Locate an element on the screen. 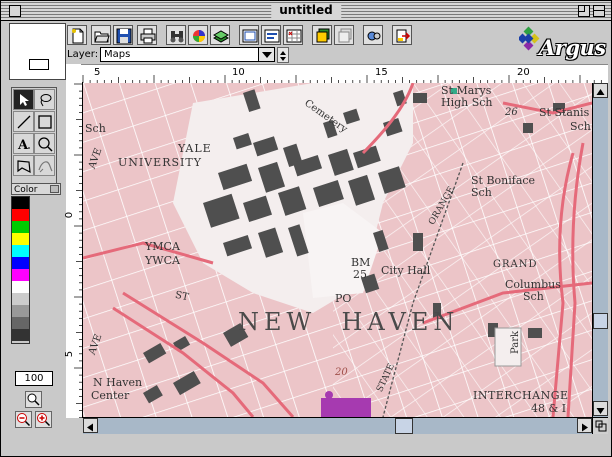 The height and width of the screenshot is (457, 612). color-dropdown-icon is located at coordinates (54, 189).